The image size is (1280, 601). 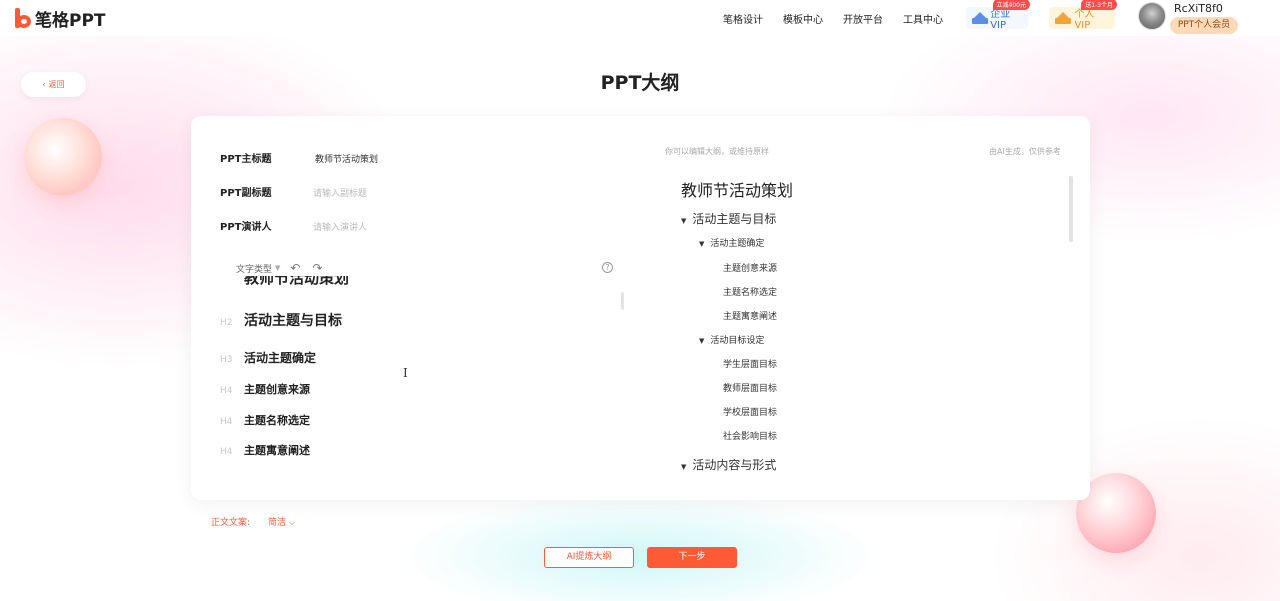 I want to click on preview-node-label: 主题名称选定, so click(x=750, y=293).